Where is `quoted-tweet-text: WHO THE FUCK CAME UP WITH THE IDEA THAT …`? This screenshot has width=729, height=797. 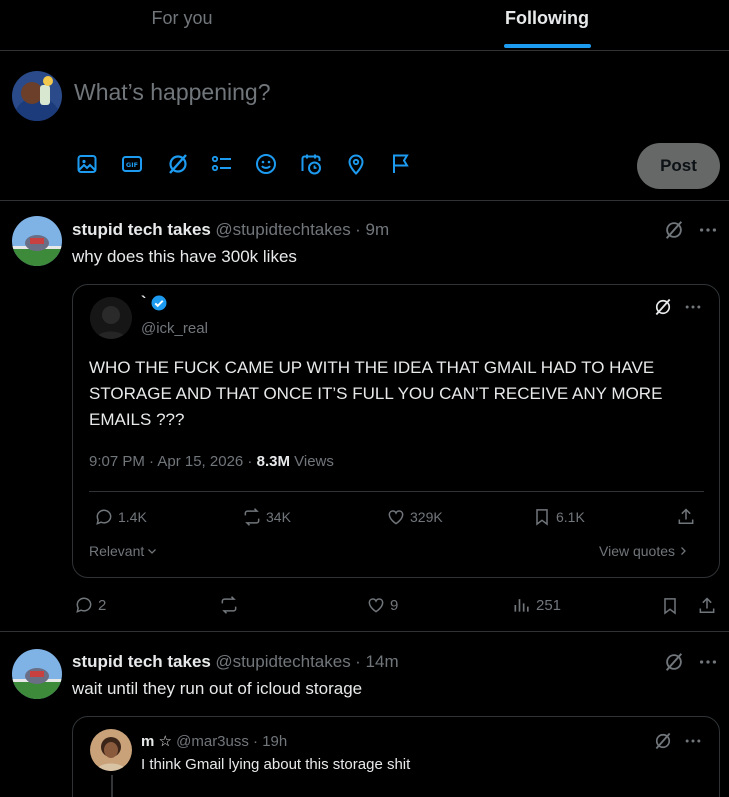 quoted-tweet-text: WHO THE FUCK CAME UP WITH THE IDEA THAT … is located at coordinates (376, 393).